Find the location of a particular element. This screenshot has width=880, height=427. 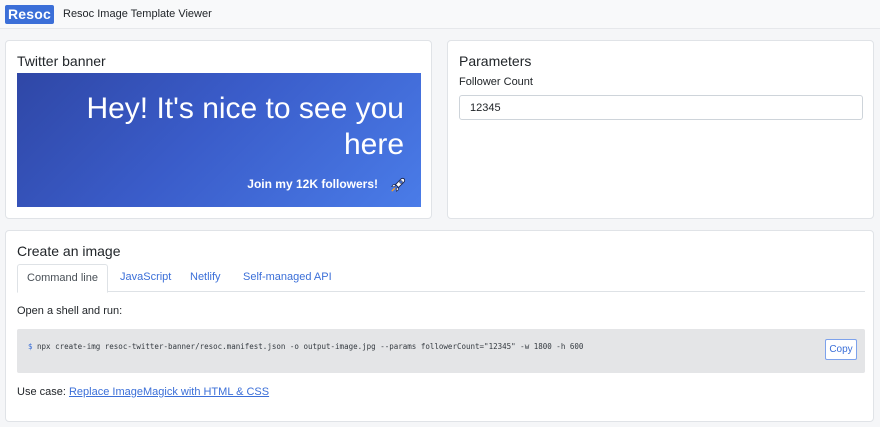

tab-command-line: Command line is located at coordinates (62, 278).